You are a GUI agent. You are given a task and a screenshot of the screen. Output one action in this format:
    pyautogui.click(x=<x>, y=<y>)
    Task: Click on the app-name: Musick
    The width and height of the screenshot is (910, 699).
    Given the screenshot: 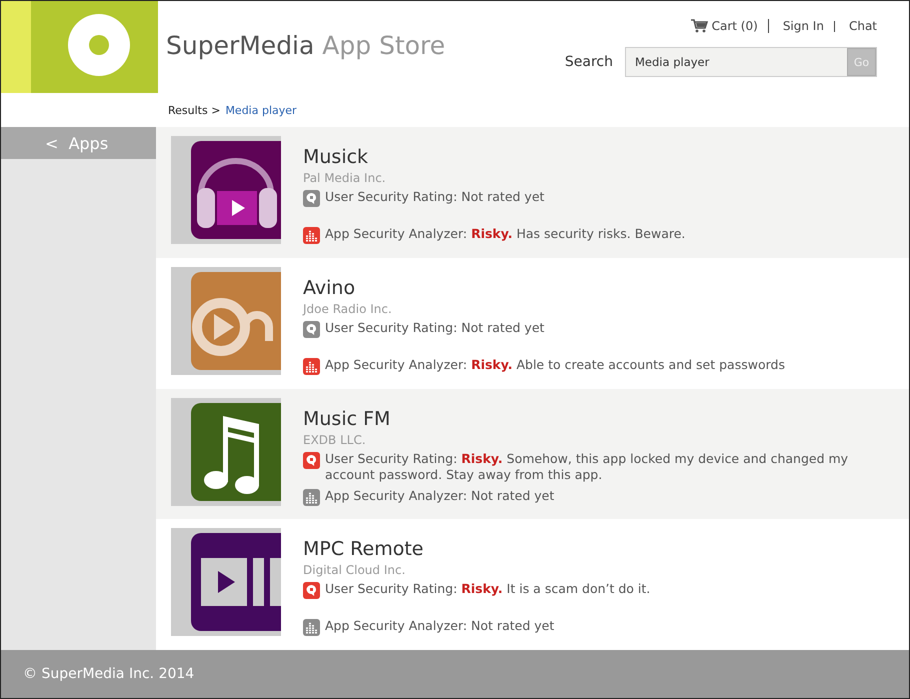 What is the action you would take?
    pyautogui.click(x=336, y=157)
    